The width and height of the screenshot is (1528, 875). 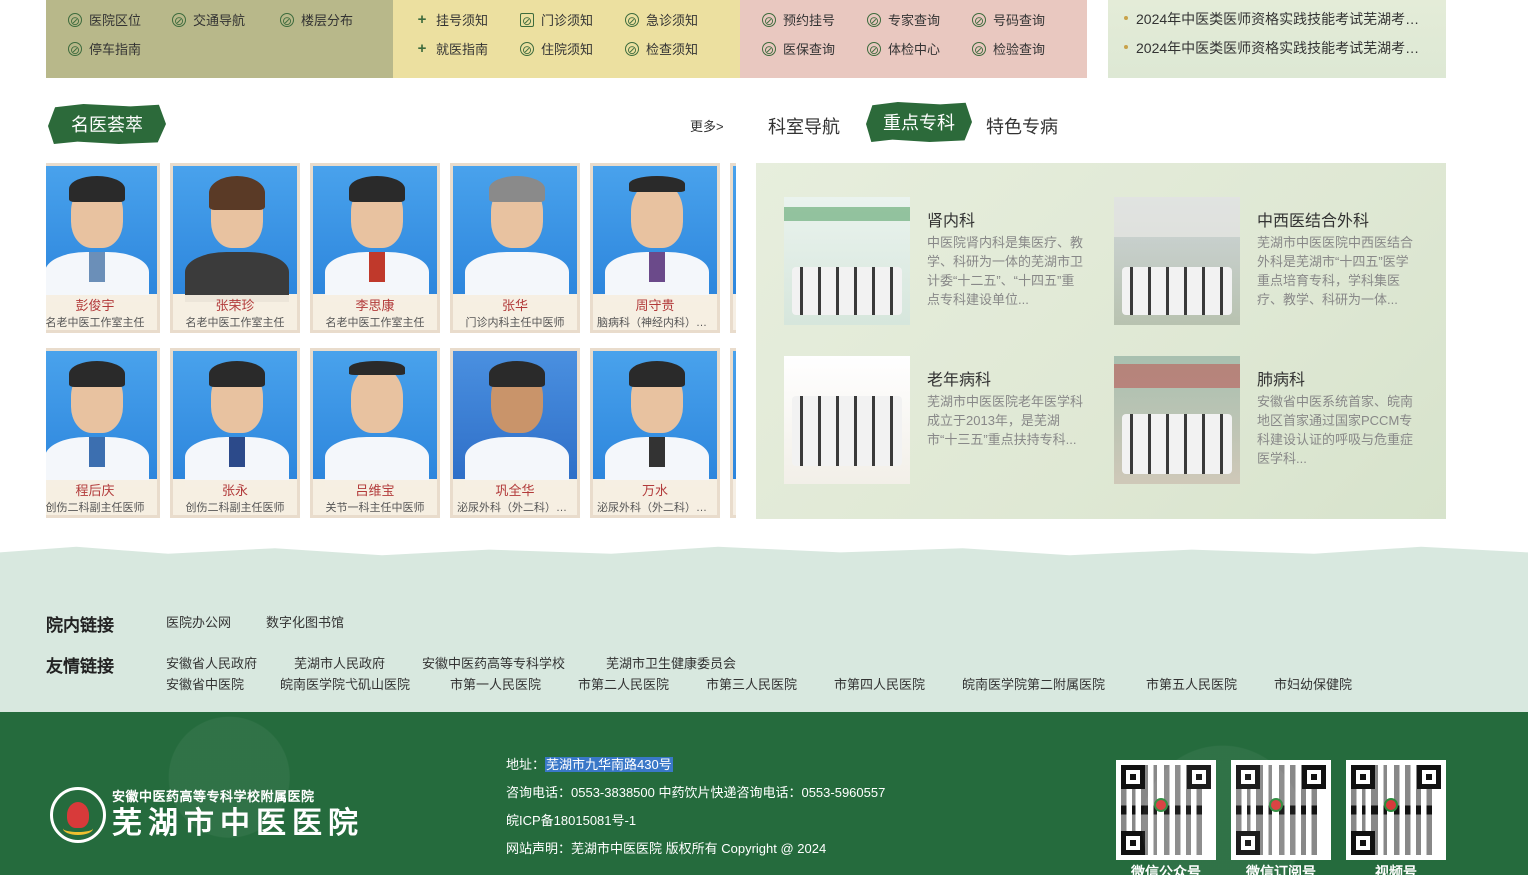 I want to click on quick-link-register-notice: + 挂号须知, so click(x=451, y=19).